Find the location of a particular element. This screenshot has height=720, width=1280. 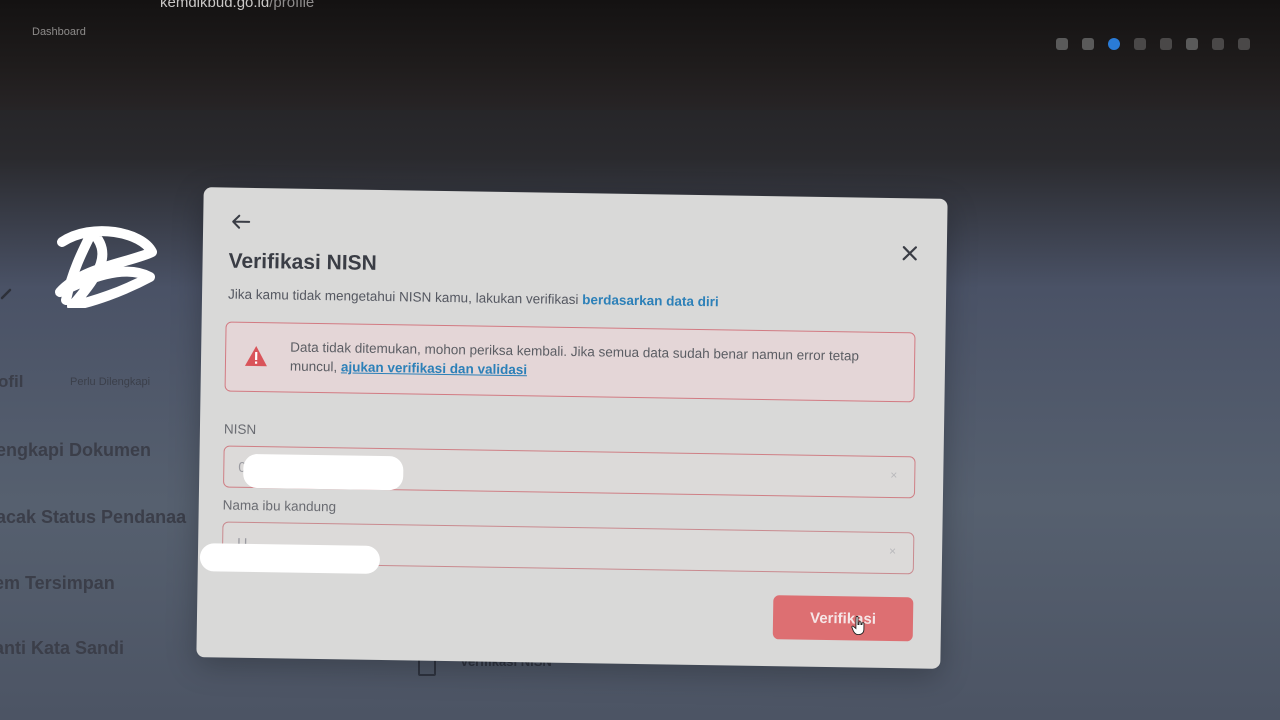

url-host: kemdikbud.go.id is located at coordinates (215, 5).